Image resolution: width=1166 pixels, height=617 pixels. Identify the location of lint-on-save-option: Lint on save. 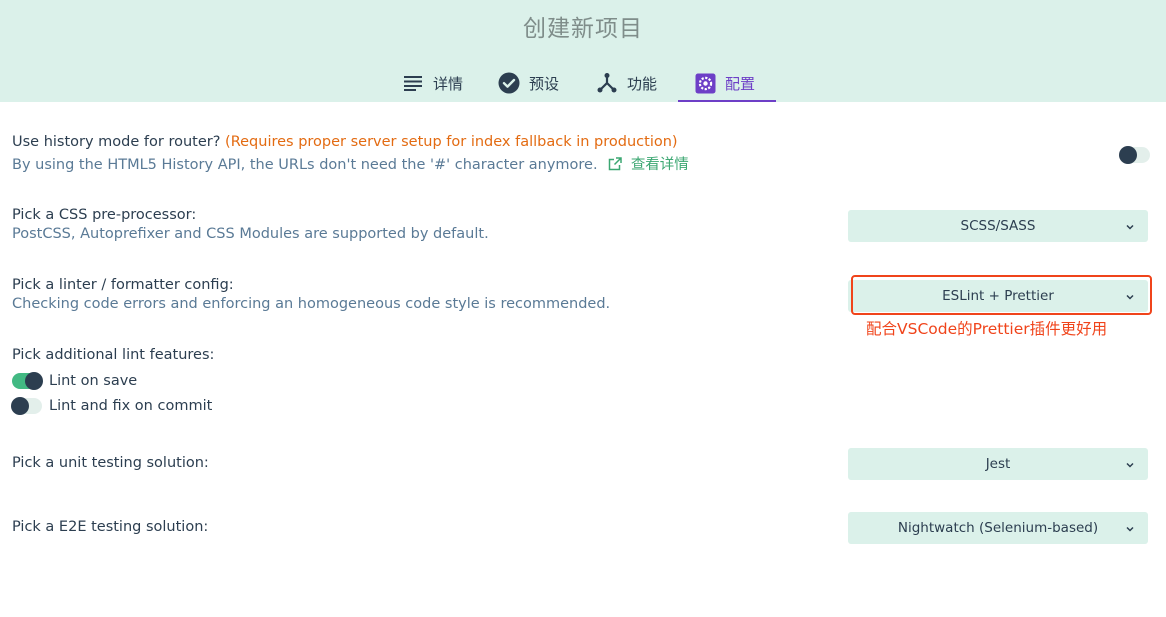
(75, 381).